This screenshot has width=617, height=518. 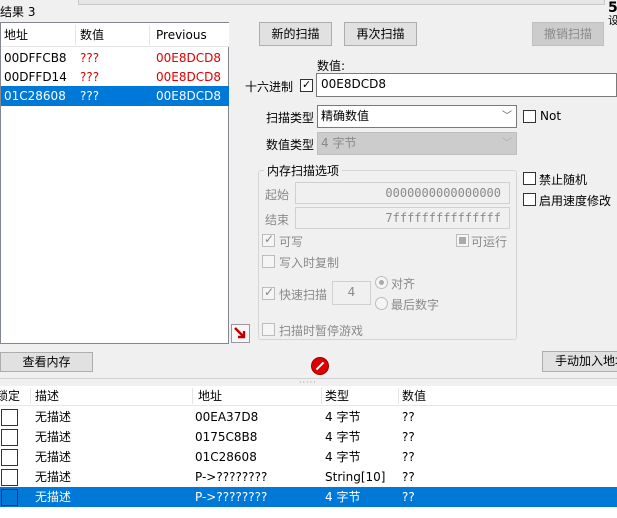 I want to click on alignment-radio, so click(x=381, y=282).